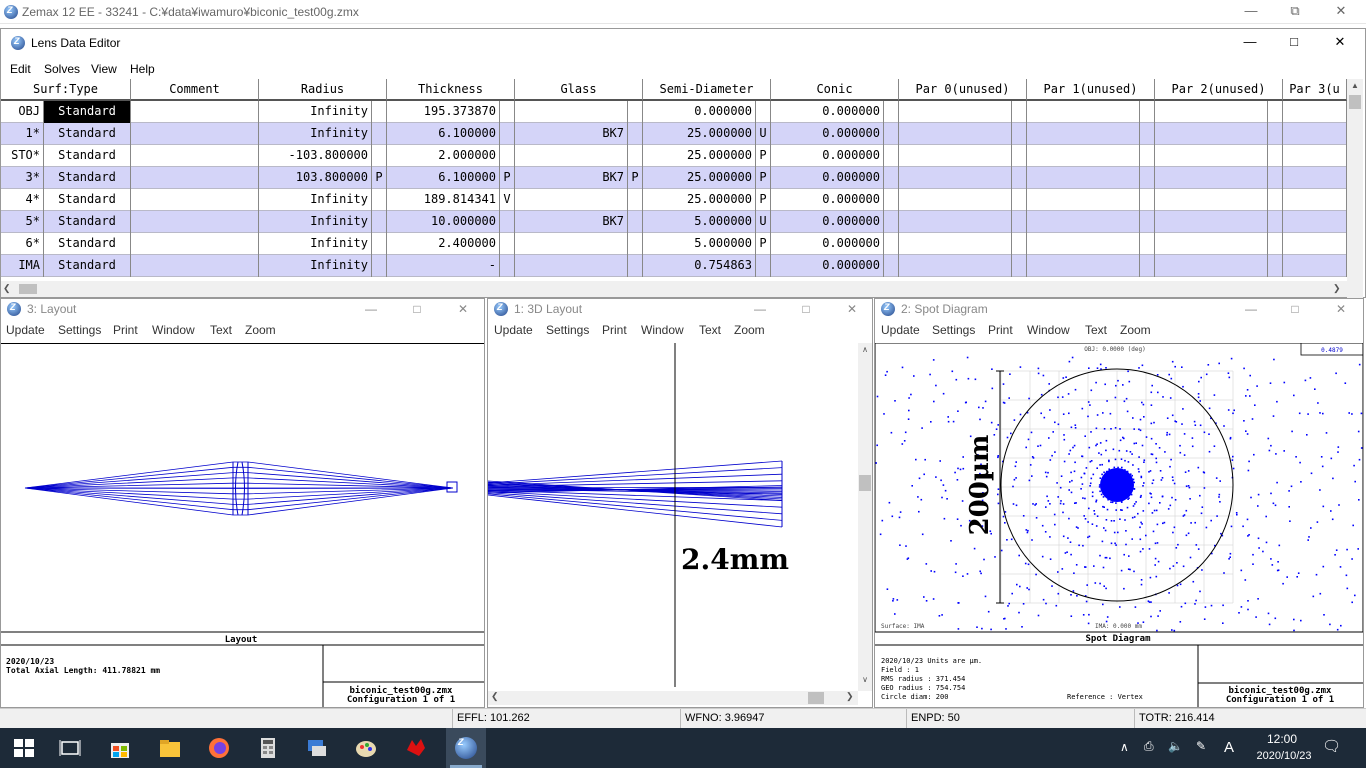  I want to click on column-header: Comment, so click(195, 90).